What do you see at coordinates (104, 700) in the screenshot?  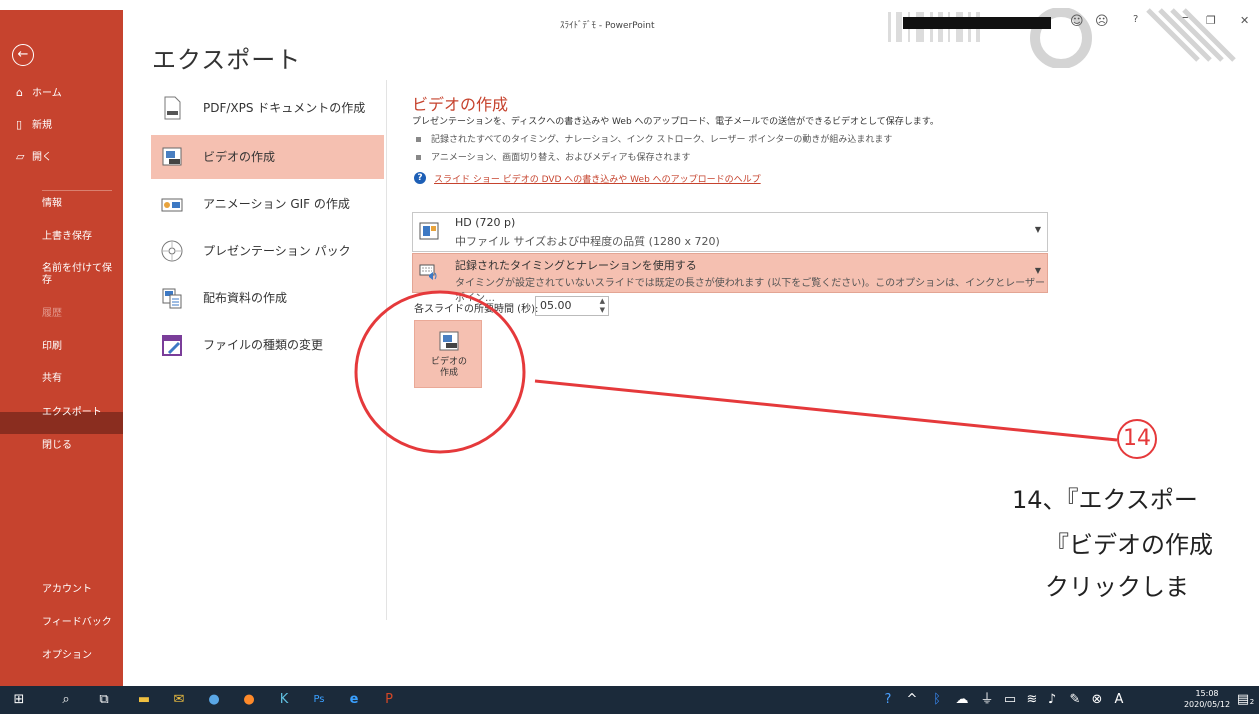 I see `task-view-icon: ⧉` at bounding box center [104, 700].